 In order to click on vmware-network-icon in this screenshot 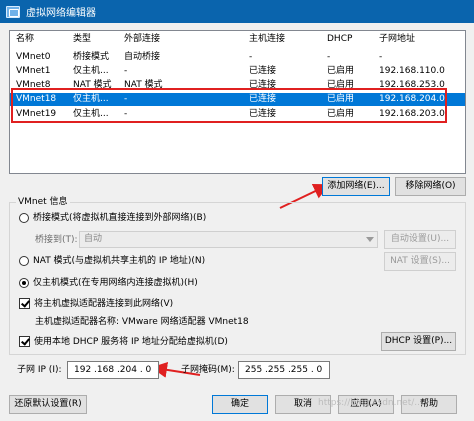, I will do `click(13, 11)`.